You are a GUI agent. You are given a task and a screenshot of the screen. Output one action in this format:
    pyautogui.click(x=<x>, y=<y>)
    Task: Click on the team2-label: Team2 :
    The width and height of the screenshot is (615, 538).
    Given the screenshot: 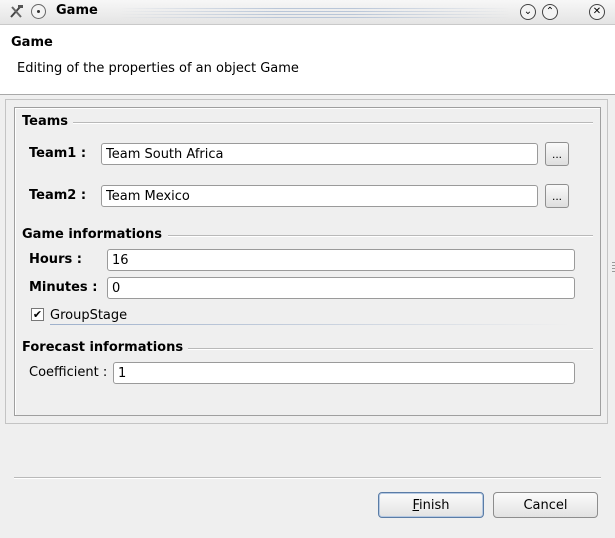 What is the action you would take?
    pyautogui.click(x=58, y=195)
    